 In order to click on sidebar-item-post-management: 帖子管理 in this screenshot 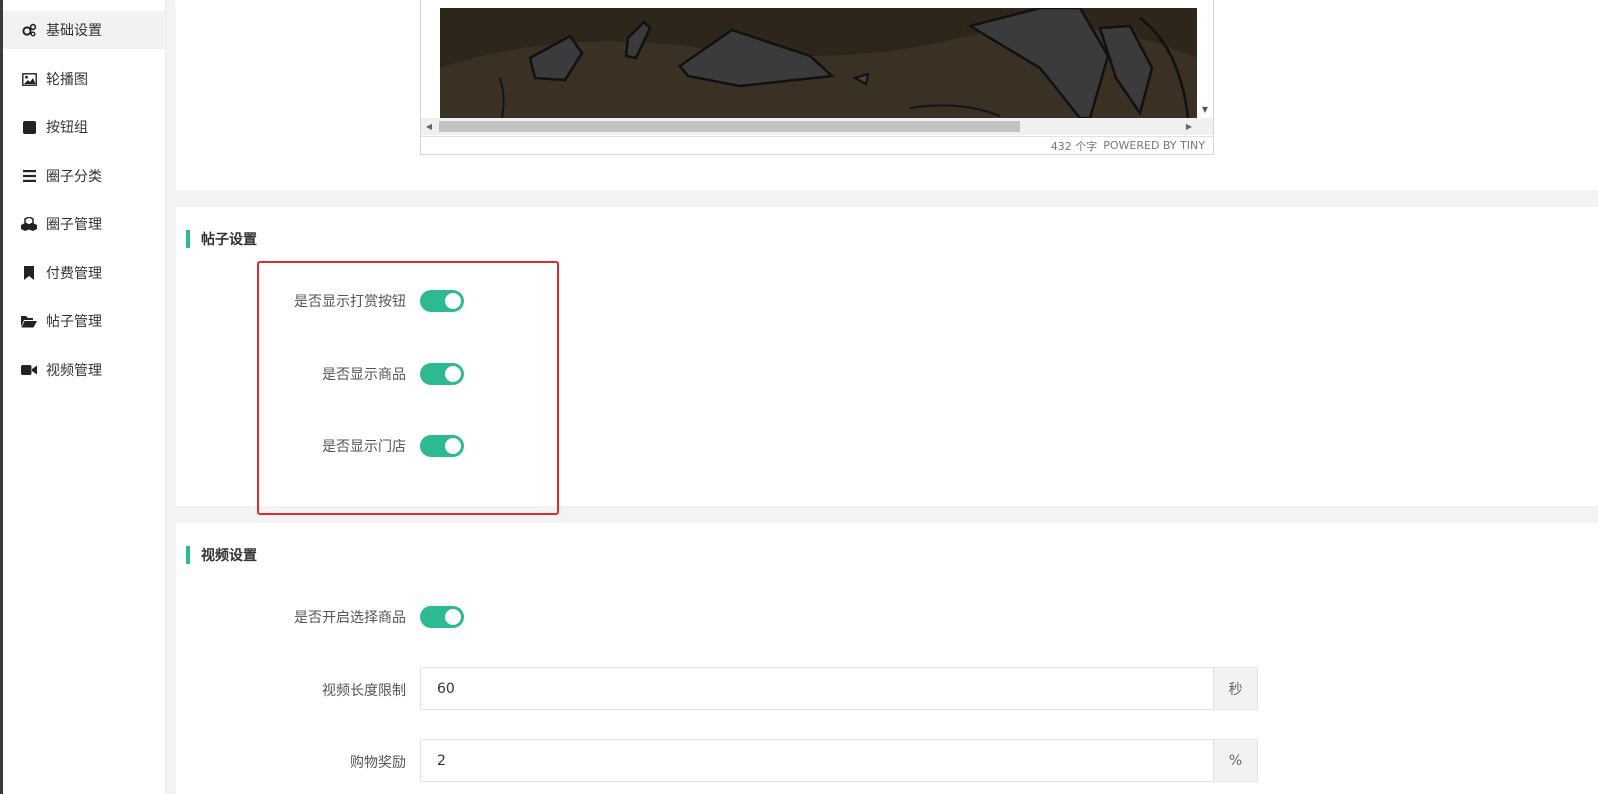, I will do `click(84, 321)`.